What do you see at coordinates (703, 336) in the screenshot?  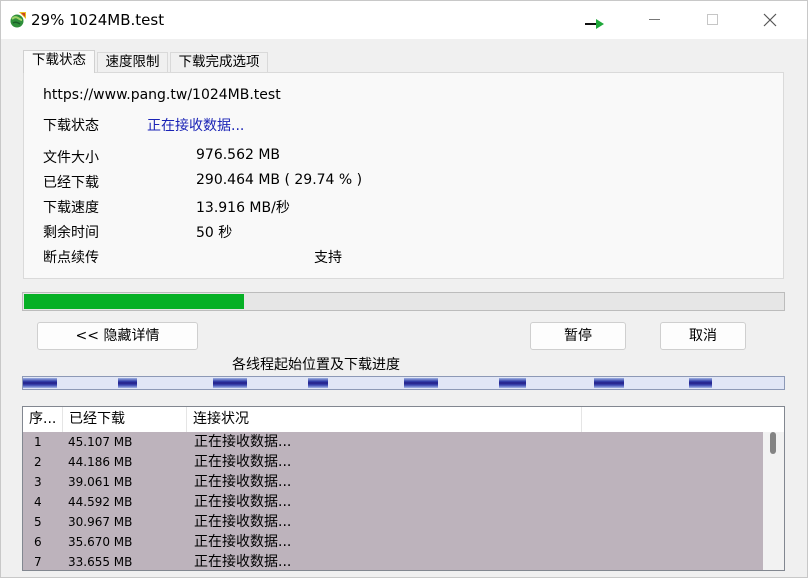 I see `cancel-button: 取消` at bounding box center [703, 336].